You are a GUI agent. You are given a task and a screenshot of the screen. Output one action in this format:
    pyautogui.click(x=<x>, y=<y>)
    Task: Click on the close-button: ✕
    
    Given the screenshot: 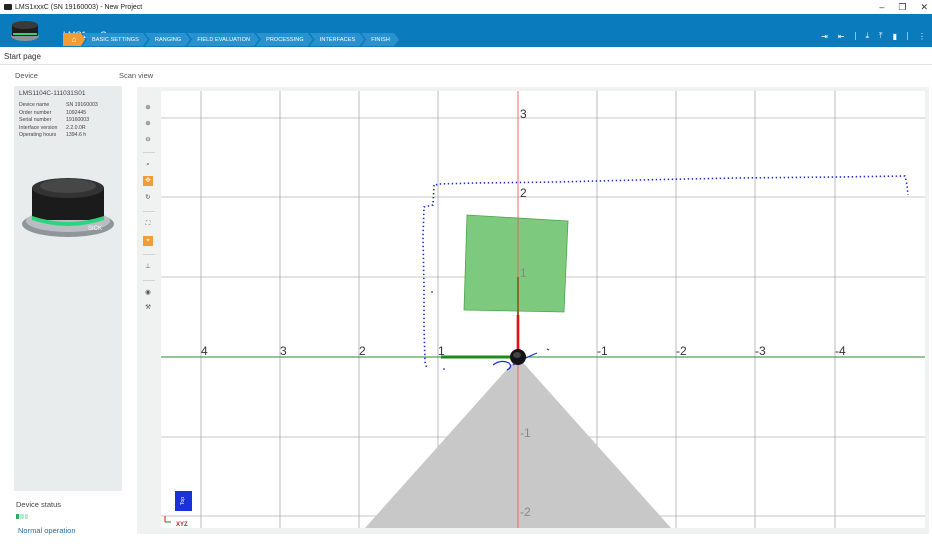 What is the action you would take?
    pyautogui.click(x=924, y=7)
    